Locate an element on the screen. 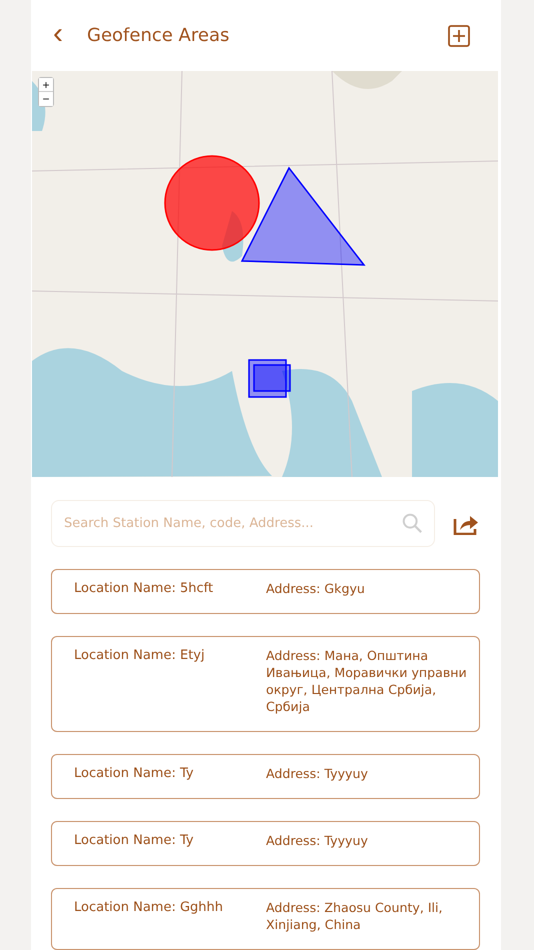 This screenshot has width=534, height=950. triangle-geofence is located at coordinates (303, 216).